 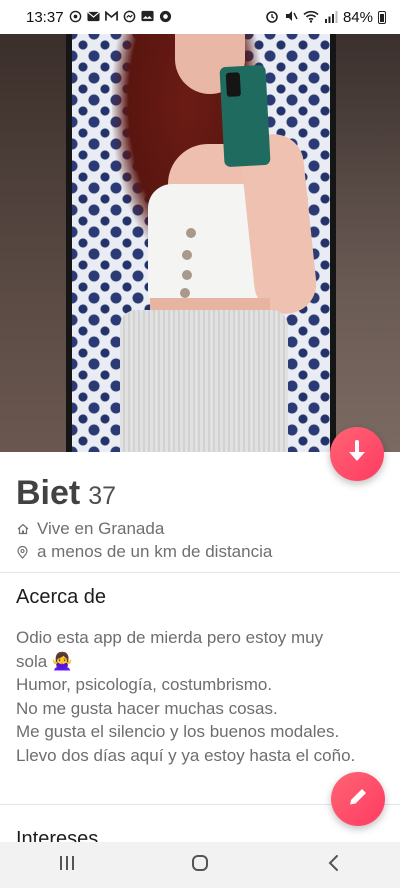 I want to click on recents-icon, so click(x=67, y=865).